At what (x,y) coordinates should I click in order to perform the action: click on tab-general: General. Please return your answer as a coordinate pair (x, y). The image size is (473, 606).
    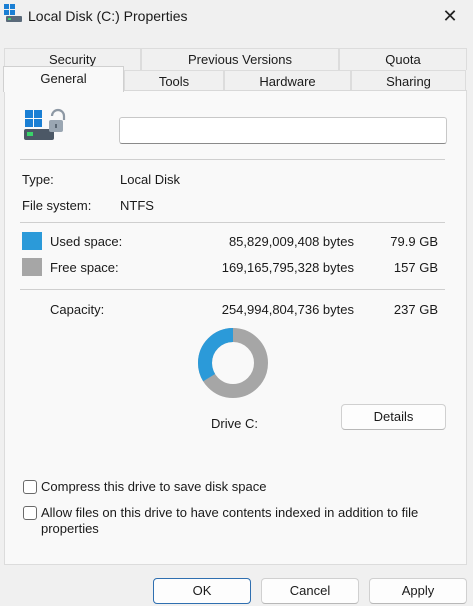
    Looking at the image, I should click on (63, 79).